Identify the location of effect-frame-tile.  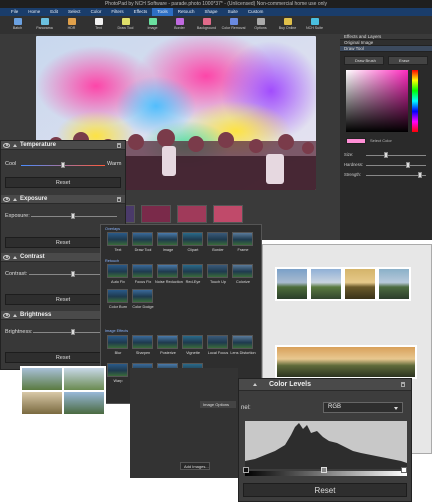
(242, 239).